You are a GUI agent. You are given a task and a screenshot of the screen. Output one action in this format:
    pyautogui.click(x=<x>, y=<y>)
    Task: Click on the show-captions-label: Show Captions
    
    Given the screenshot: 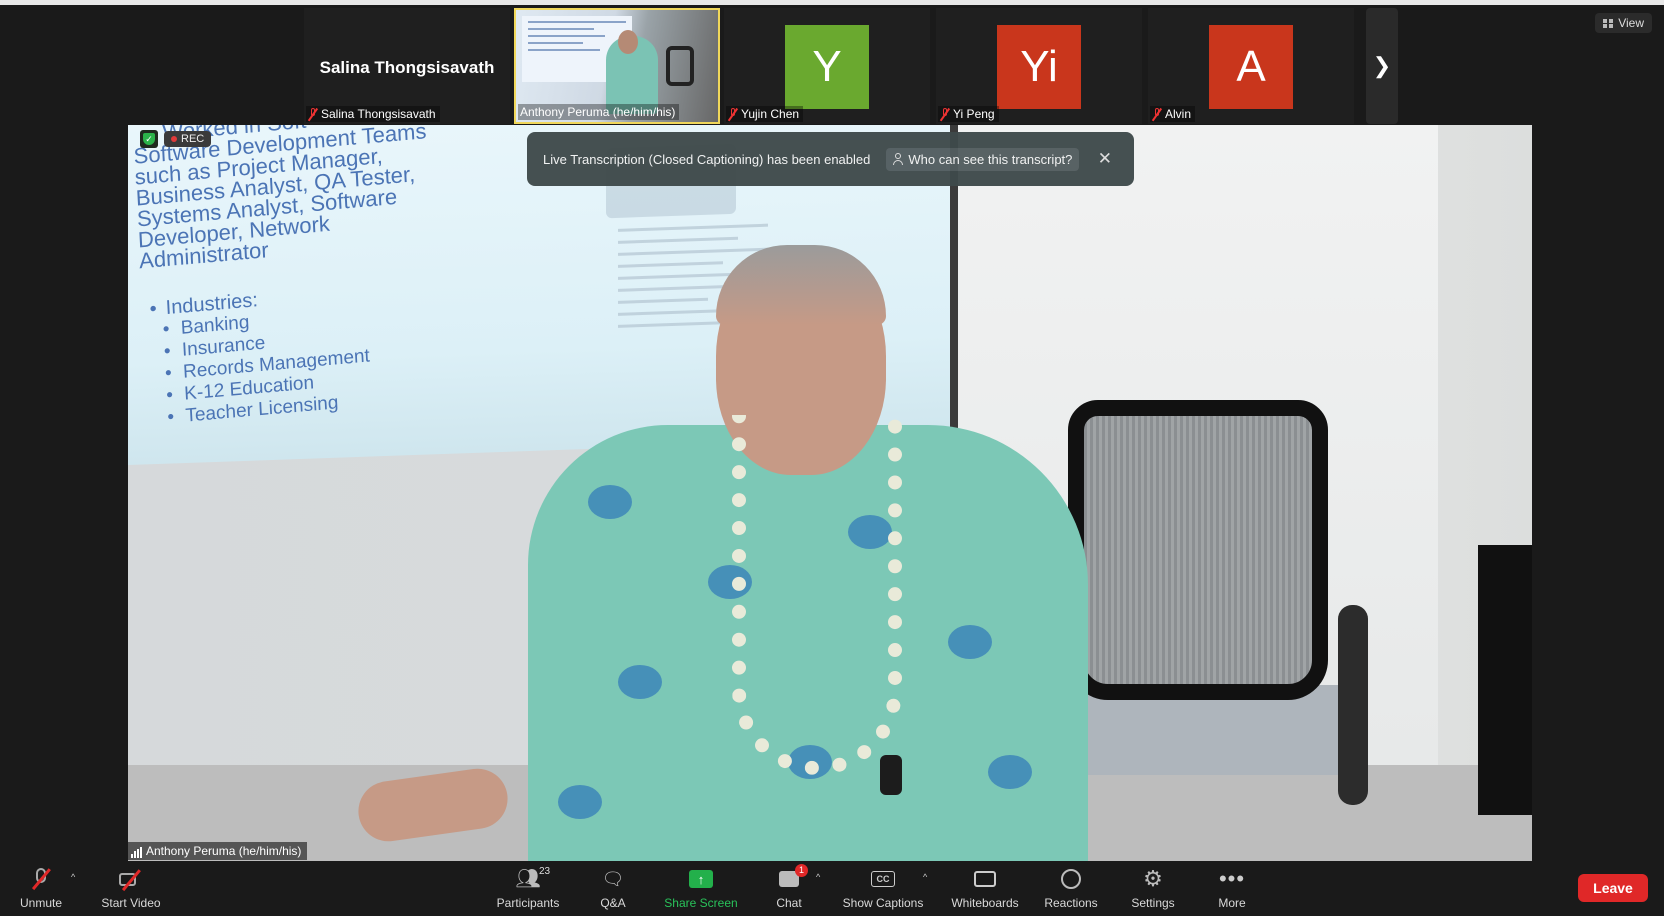 What is the action you would take?
    pyautogui.click(x=883, y=903)
    